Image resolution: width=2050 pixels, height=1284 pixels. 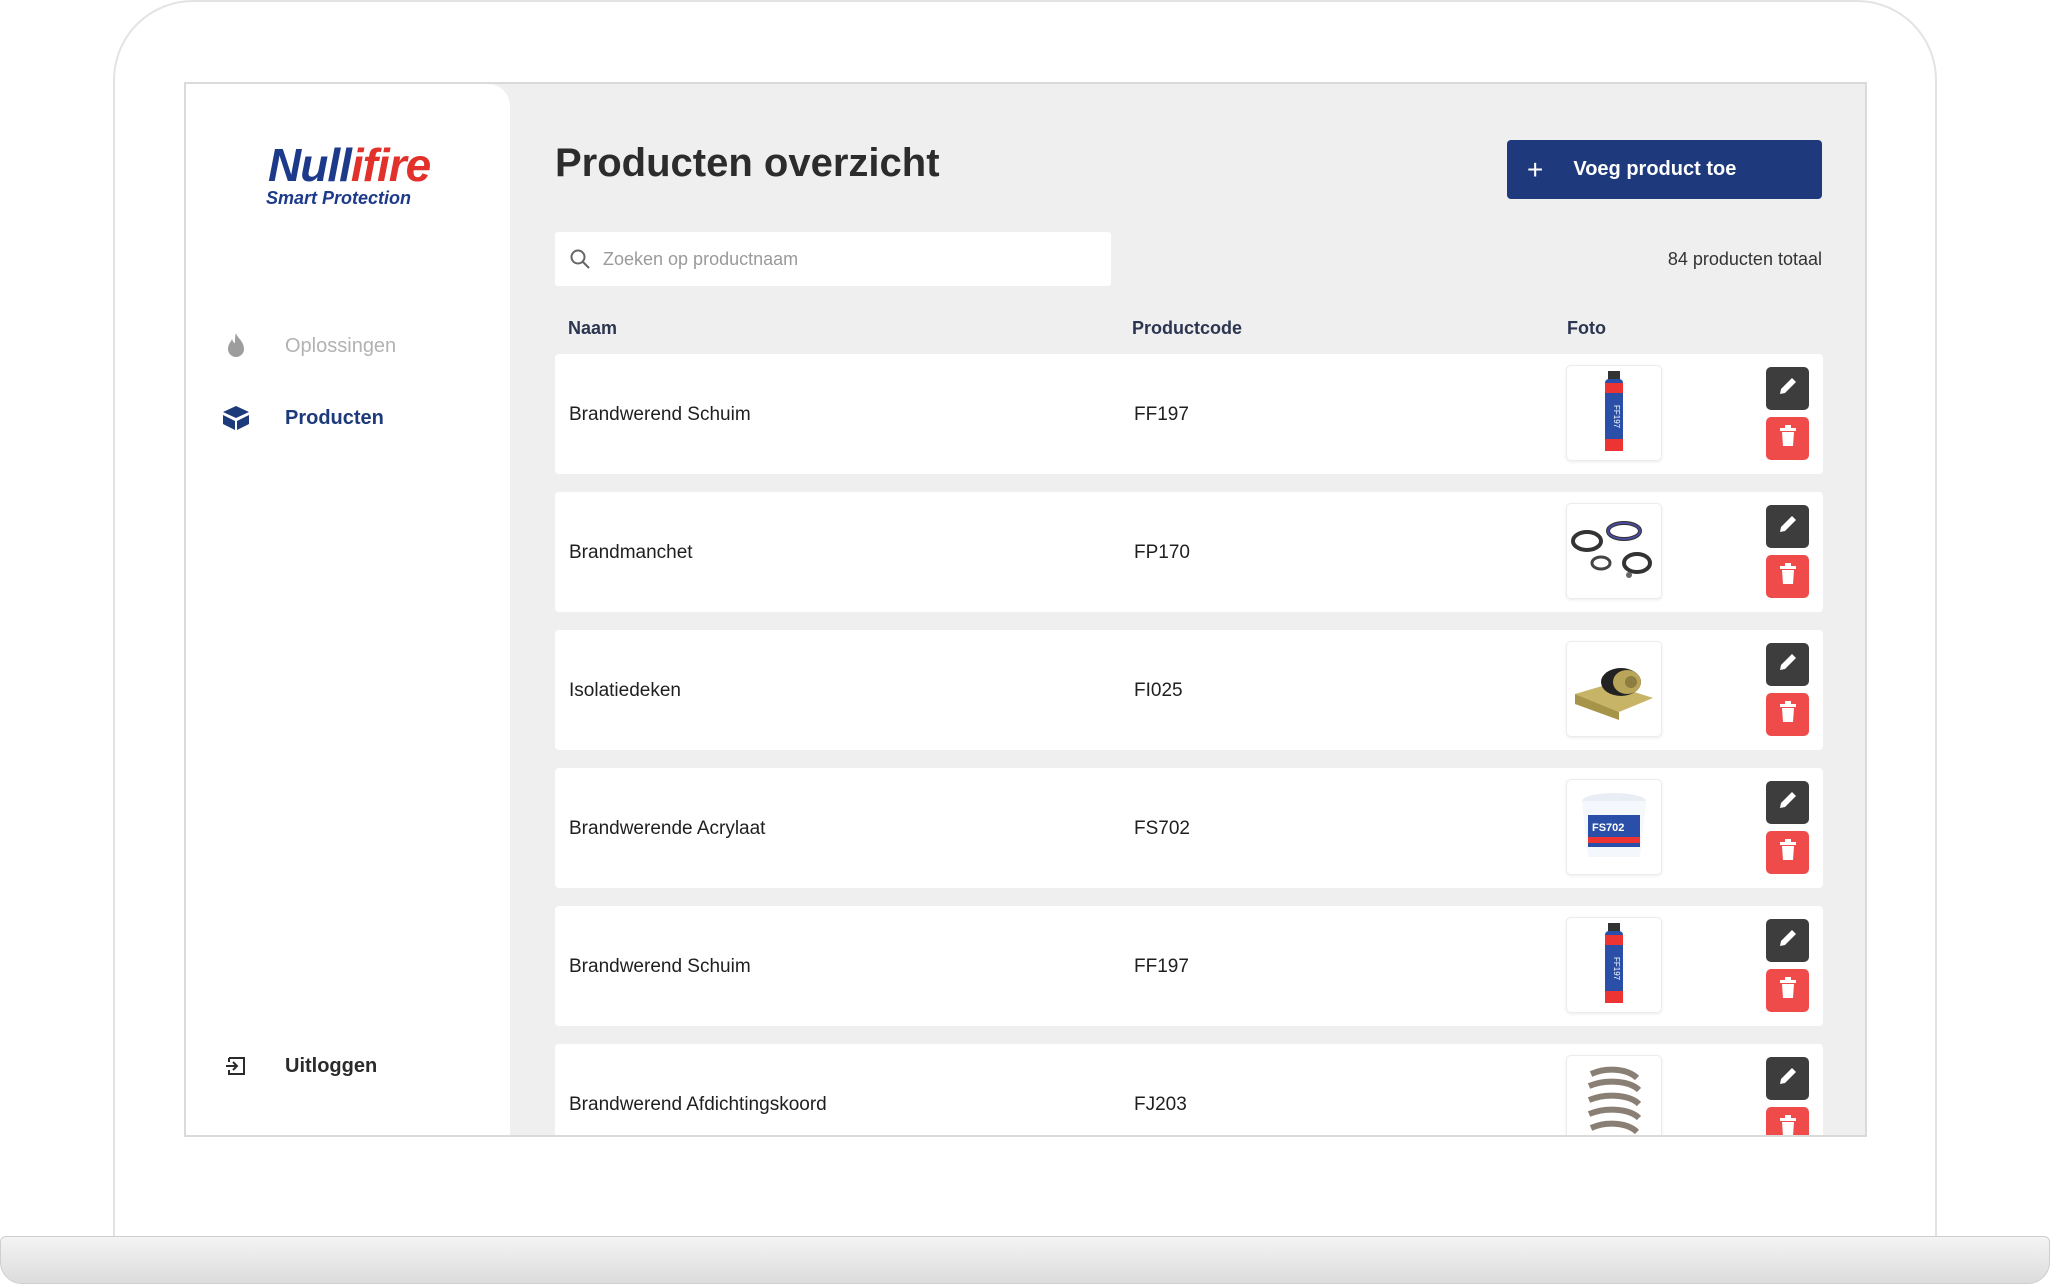 What do you see at coordinates (625, 690) in the screenshot?
I see `product-name: Isolatiedeken` at bounding box center [625, 690].